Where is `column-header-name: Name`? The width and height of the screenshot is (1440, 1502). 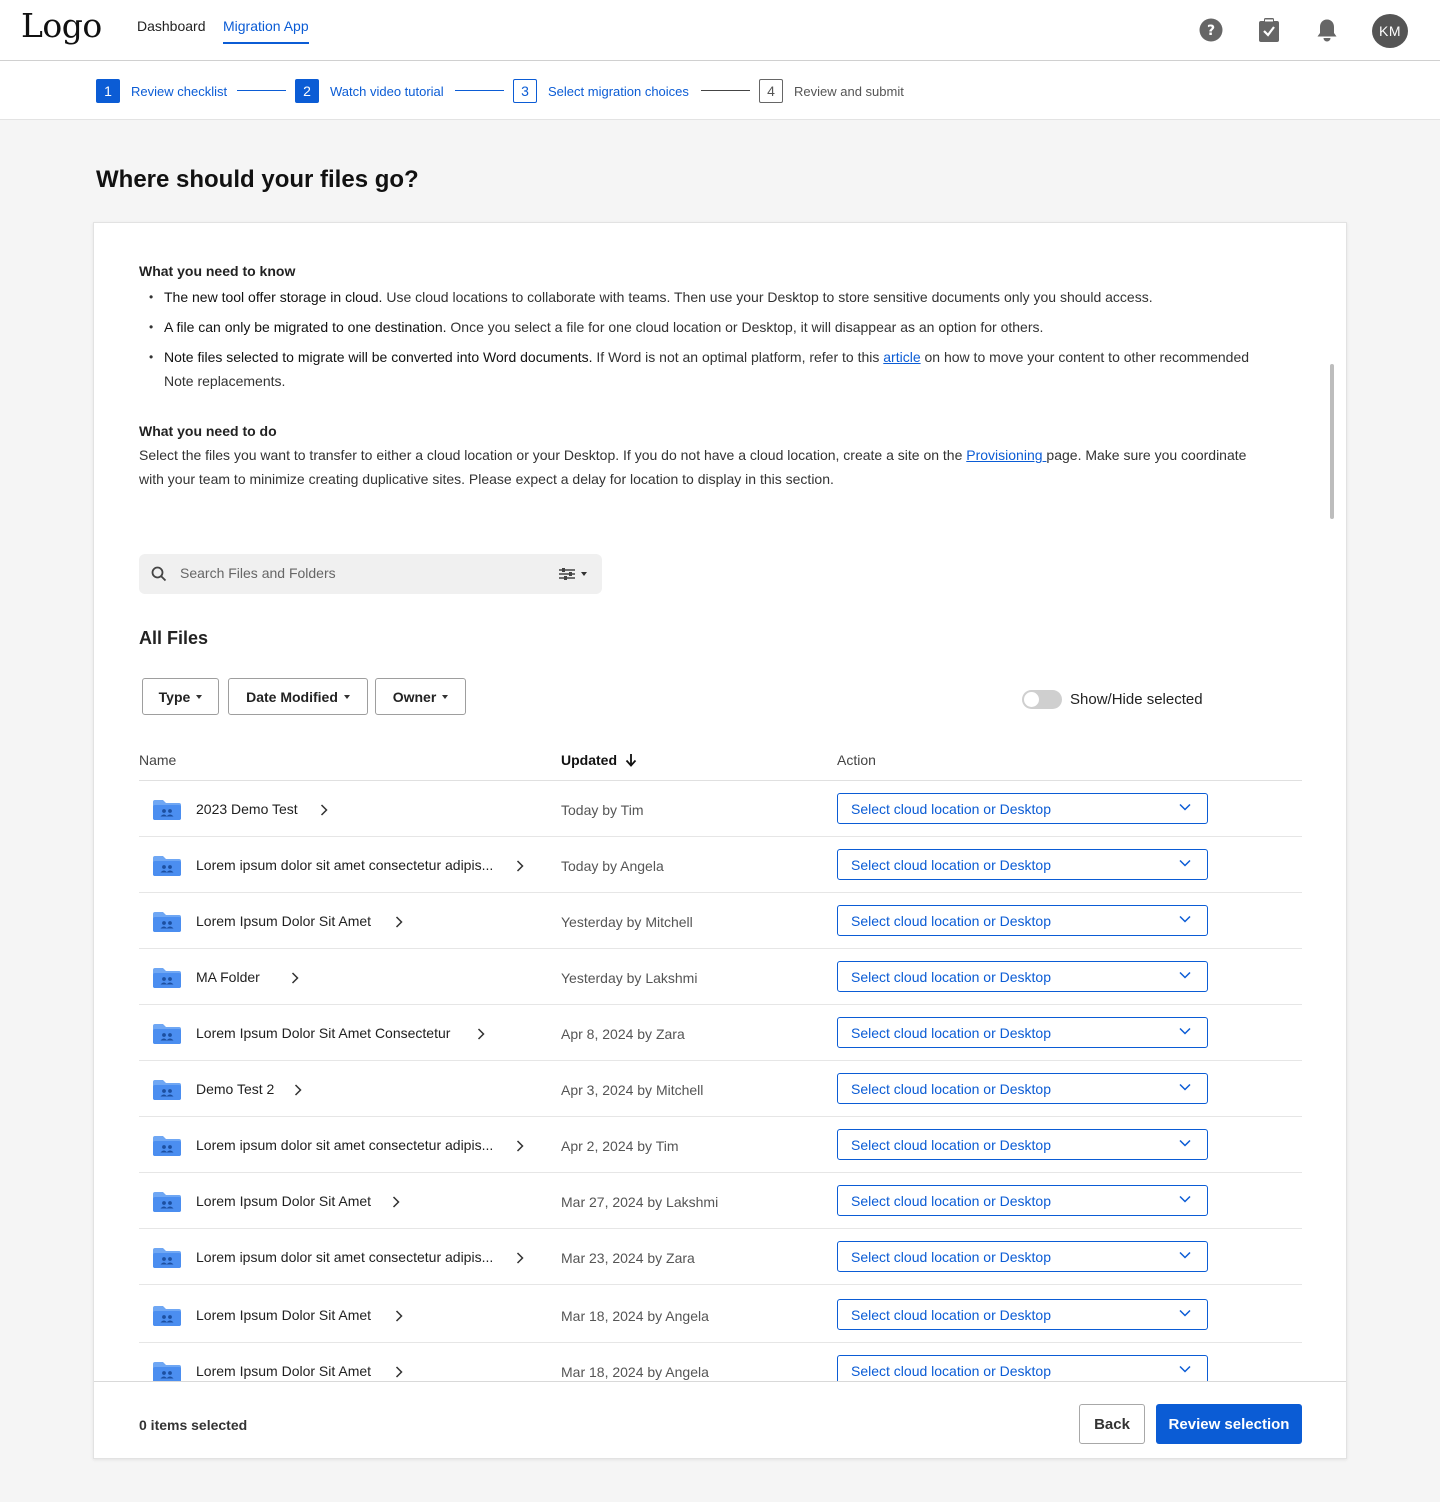 column-header-name: Name is located at coordinates (158, 760).